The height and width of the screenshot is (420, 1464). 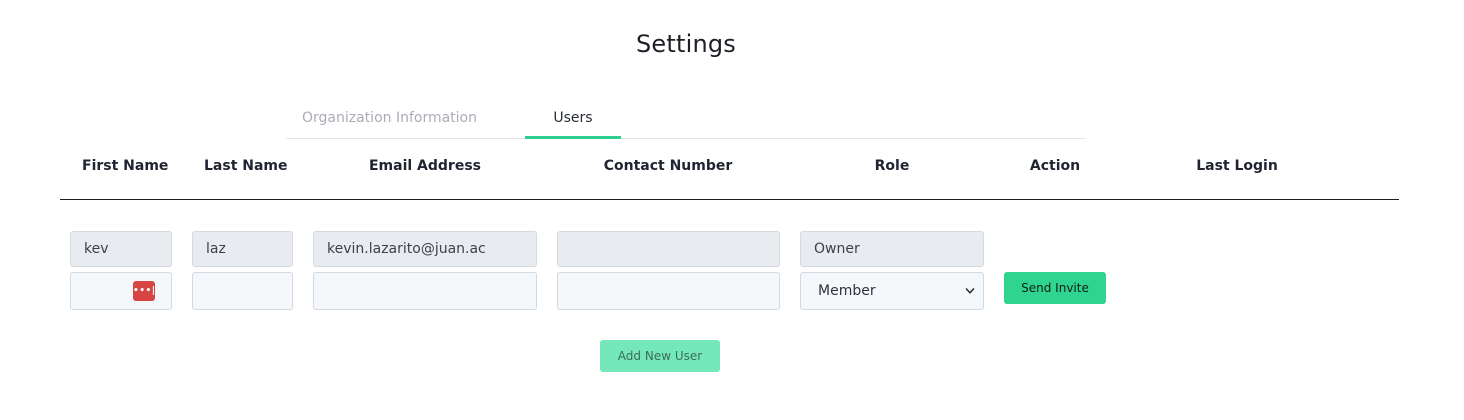 What do you see at coordinates (668, 291) in the screenshot?
I see `new-contact-number-input` at bounding box center [668, 291].